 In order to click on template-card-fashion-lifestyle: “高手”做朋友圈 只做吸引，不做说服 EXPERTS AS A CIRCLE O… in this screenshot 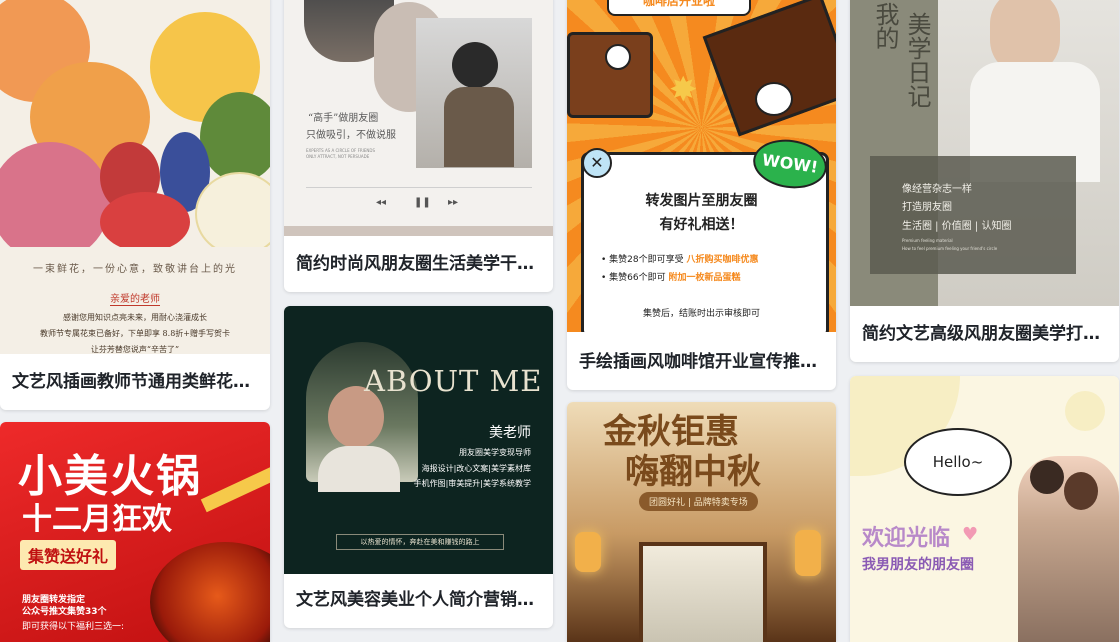, I will do `click(418, 146)`.